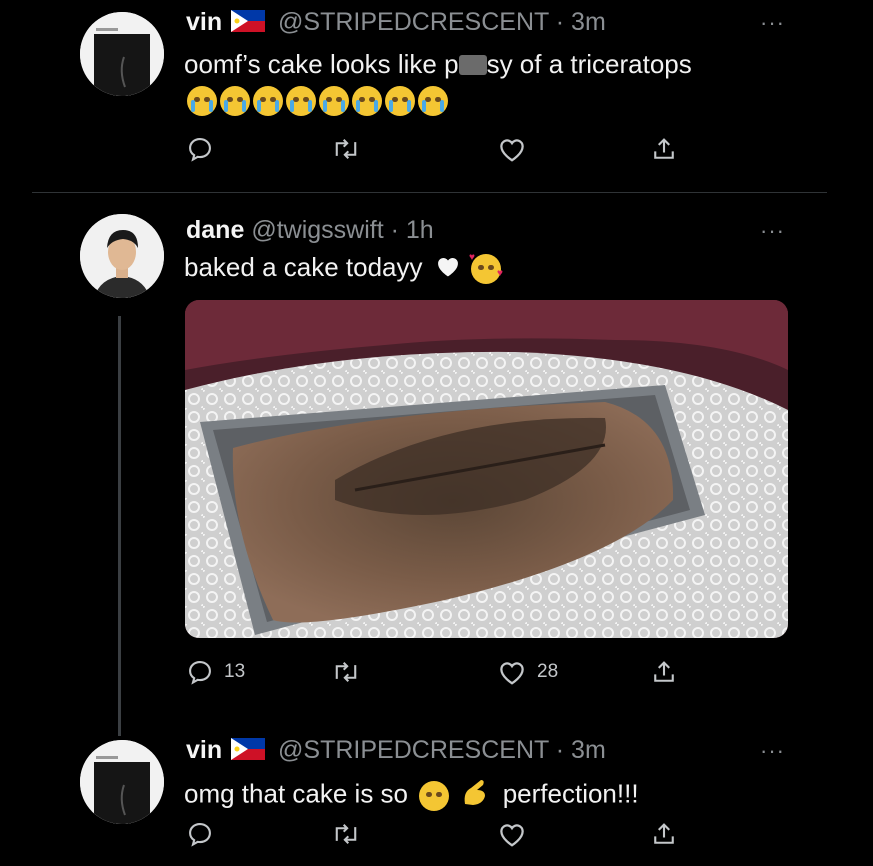 The width and height of the screenshot is (873, 866). What do you see at coordinates (527, 672) in the screenshot?
I see `like-button: 28` at bounding box center [527, 672].